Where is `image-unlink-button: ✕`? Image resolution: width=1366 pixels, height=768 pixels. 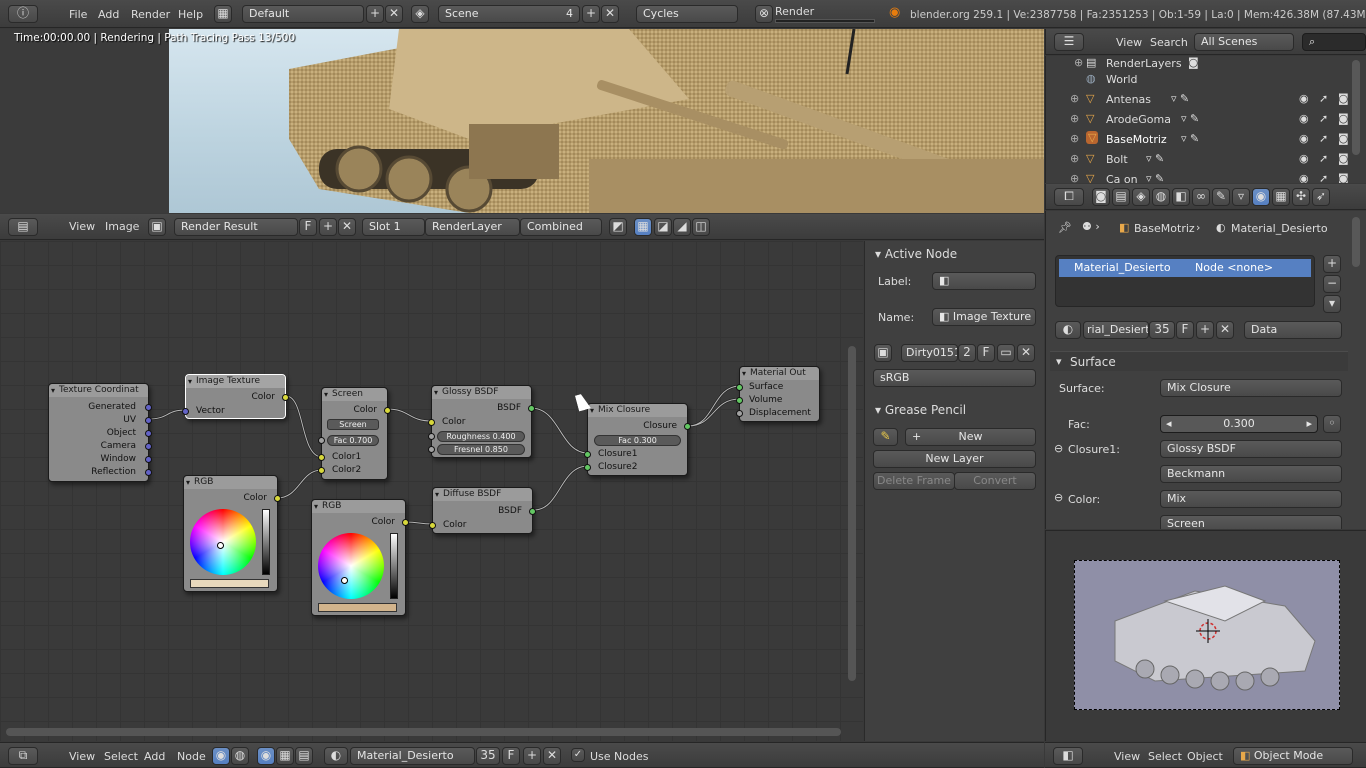
image-unlink-button: ✕ is located at coordinates (347, 227).